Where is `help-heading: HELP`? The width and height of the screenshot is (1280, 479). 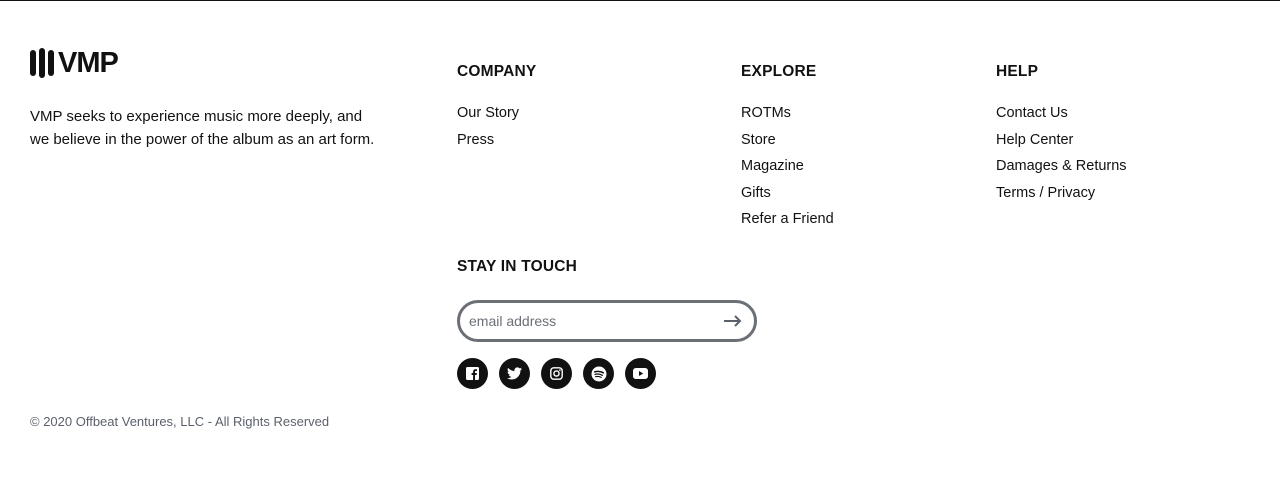
help-heading: HELP is located at coordinates (1017, 71).